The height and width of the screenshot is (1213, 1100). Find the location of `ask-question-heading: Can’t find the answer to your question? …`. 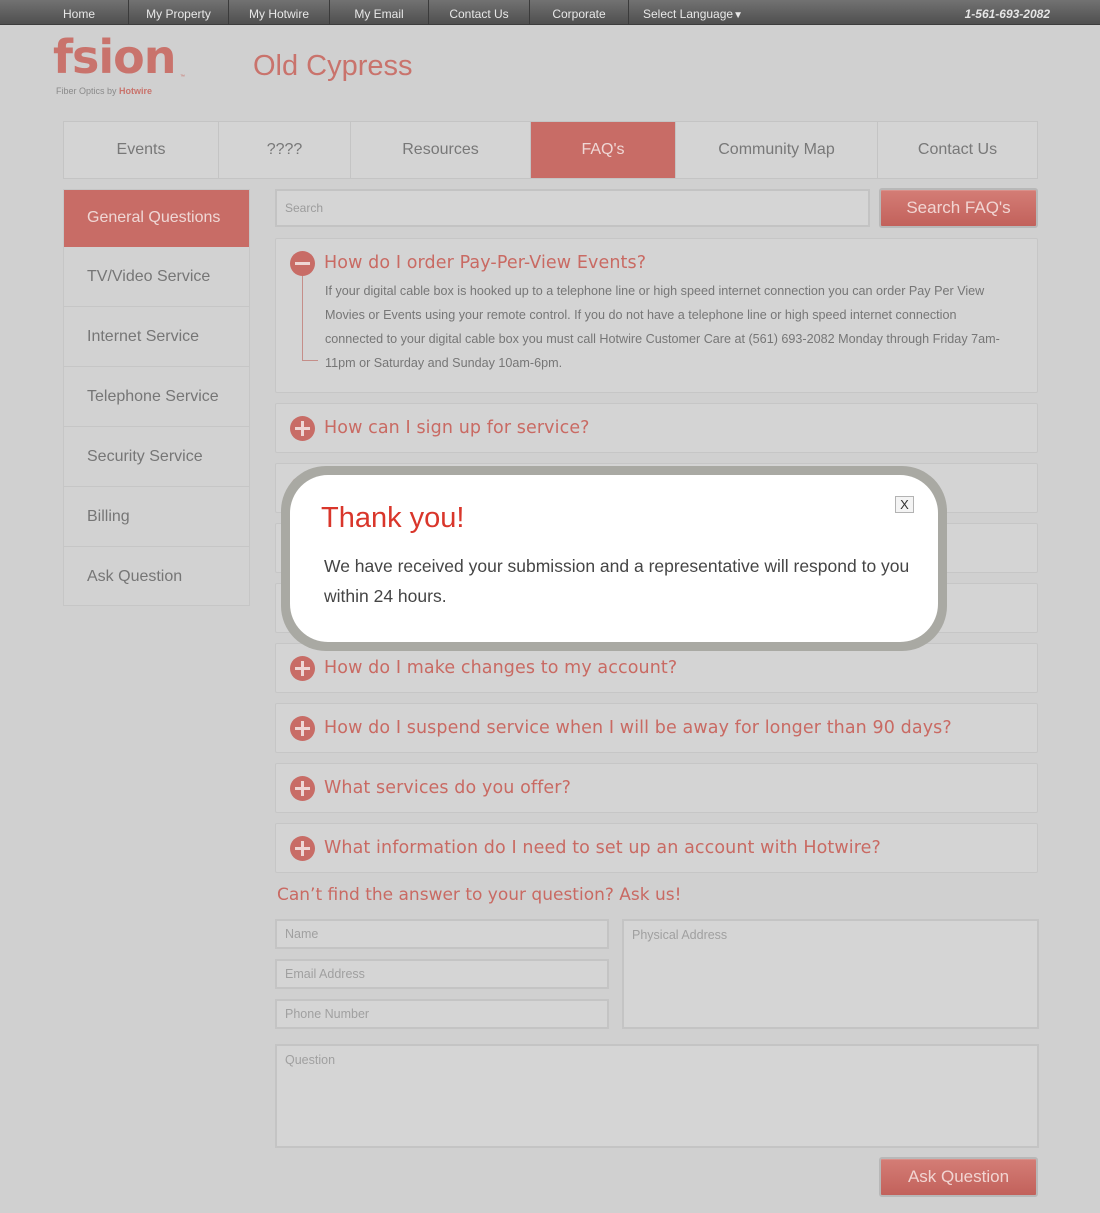

ask-question-heading: Can’t find the answer to your question? … is located at coordinates (479, 895).